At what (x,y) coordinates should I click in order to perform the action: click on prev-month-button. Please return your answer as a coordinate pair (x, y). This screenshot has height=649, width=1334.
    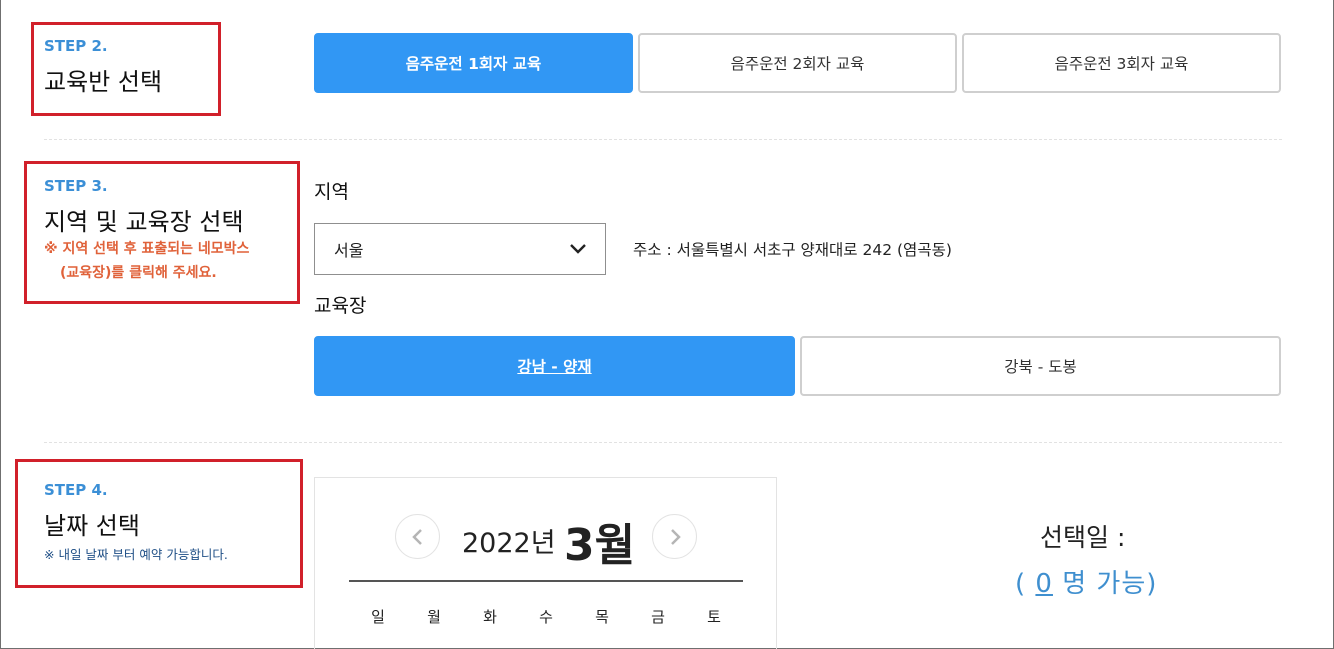
    Looking at the image, I should click on (417, 536).